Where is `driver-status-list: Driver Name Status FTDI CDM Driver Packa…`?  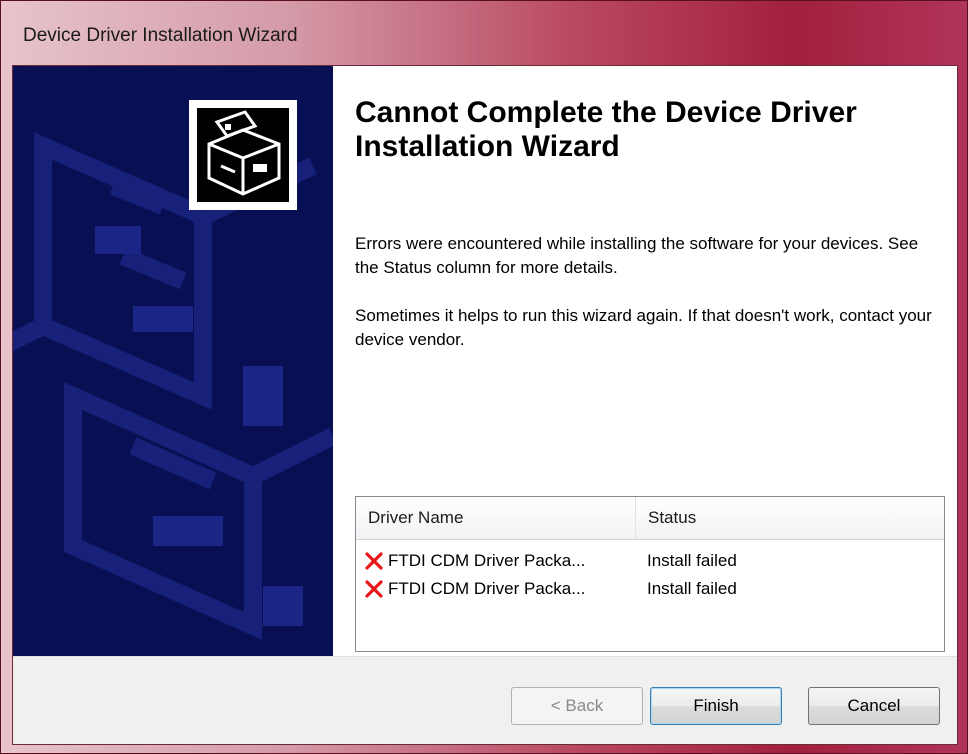
driver-status-list: Driver Name Status FTDI CDM Driver Packa… is located at coordinates (650, 574).